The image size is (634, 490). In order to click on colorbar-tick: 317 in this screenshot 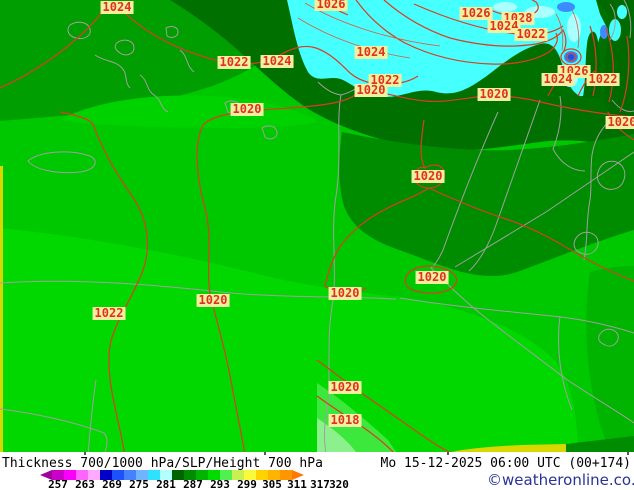, I will do `click(320, 484)`.